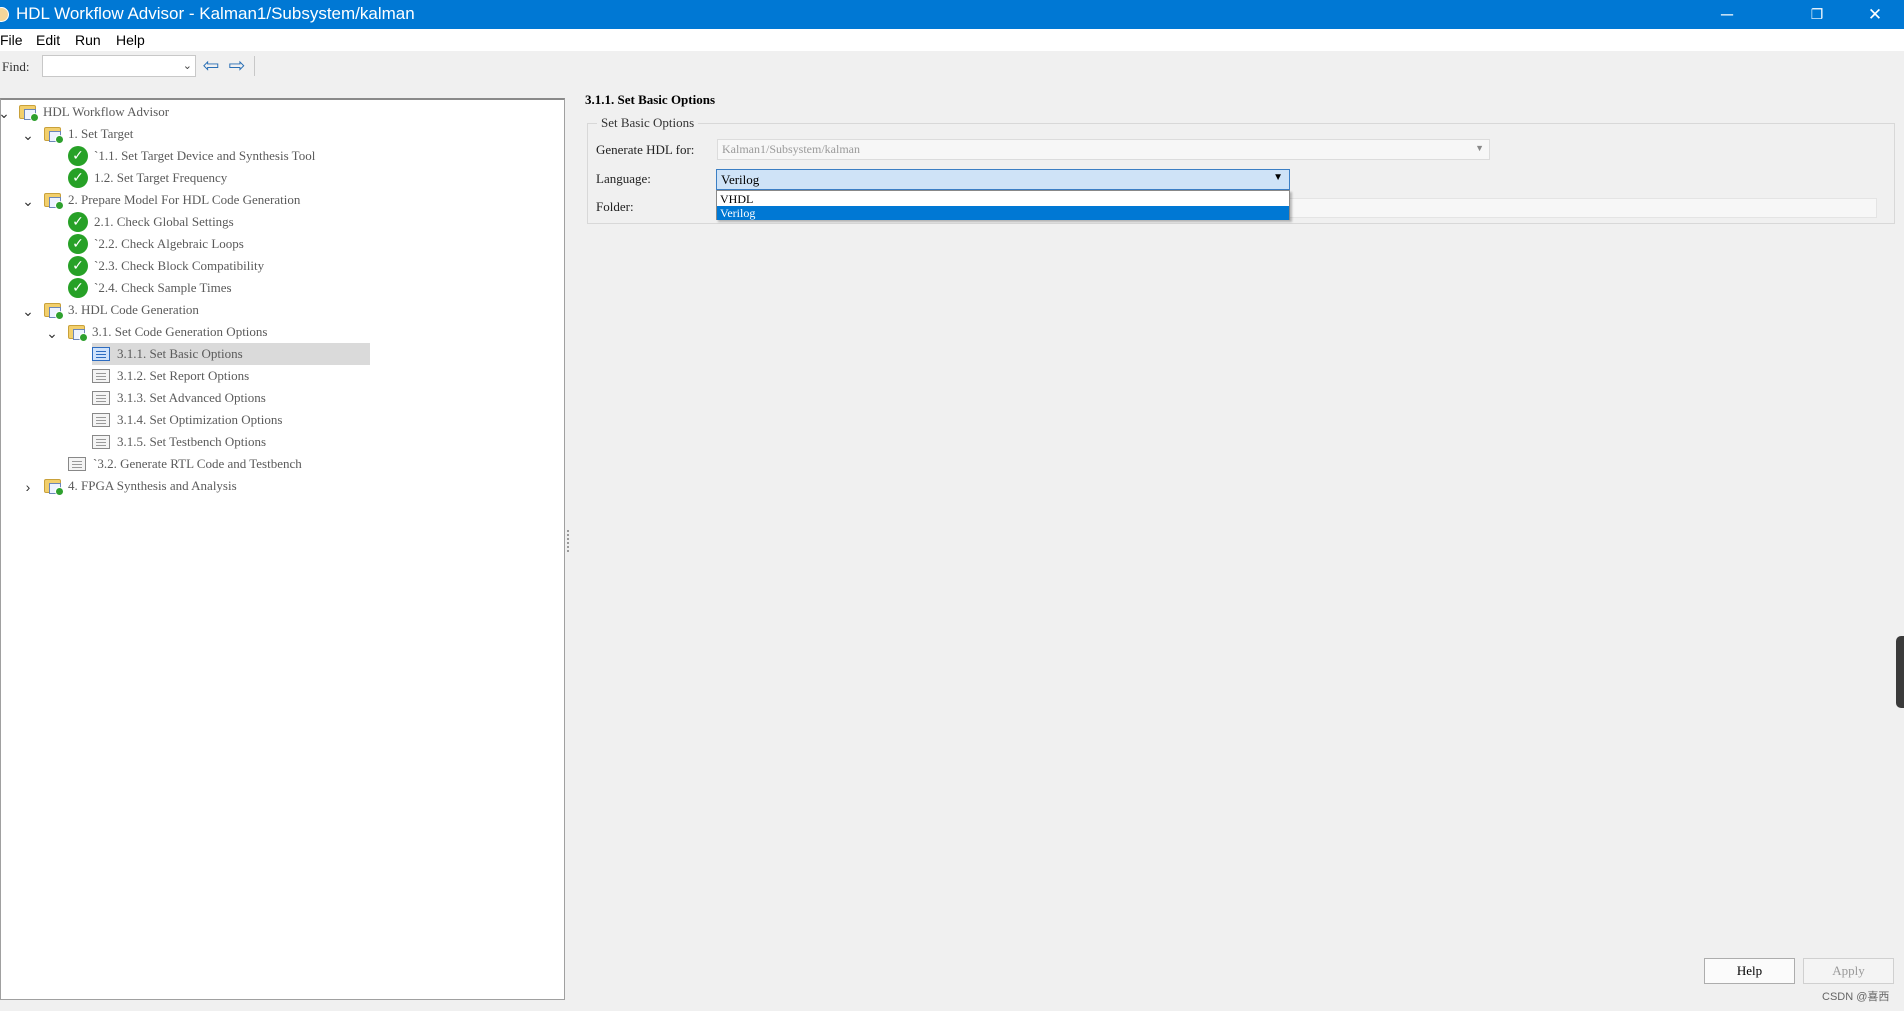 This screenshot has height=1011, width=1904. I want to click on find-input: ⌄, so click(119, 66).